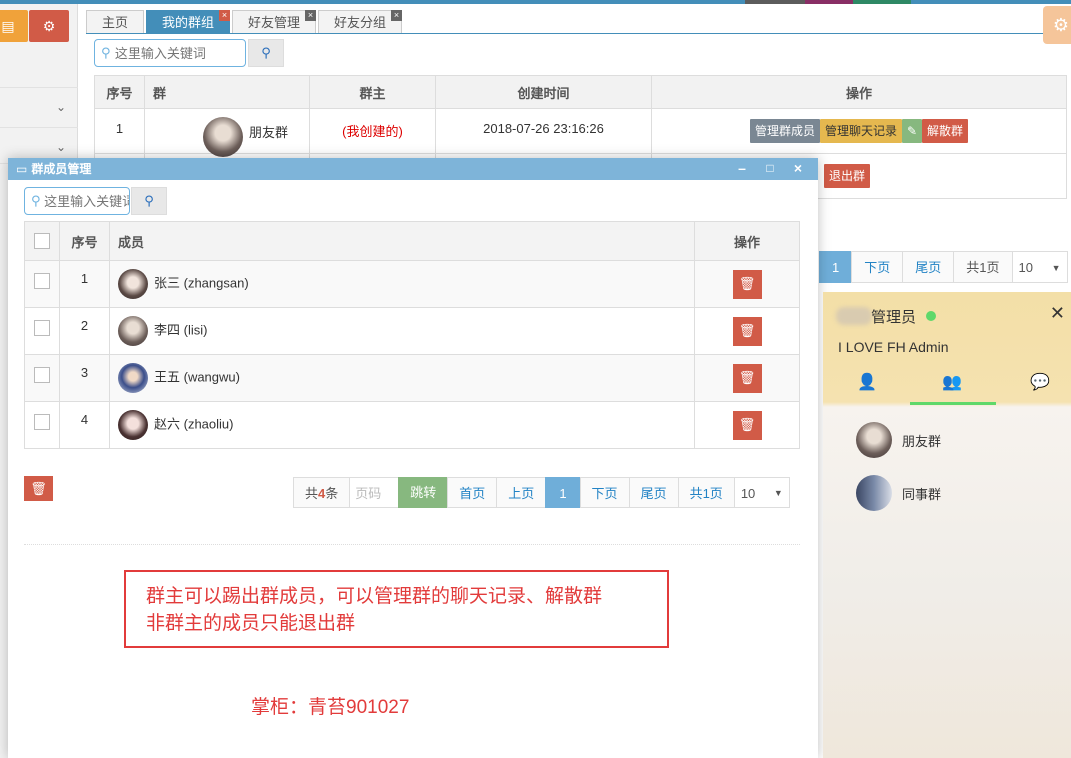 Image resolution: width=1071 pixels, height=758 pixels. What do you see at coordinates (84, 331) in the screenshot?
I see `row-index: 2` at bounding box center [84, 331].